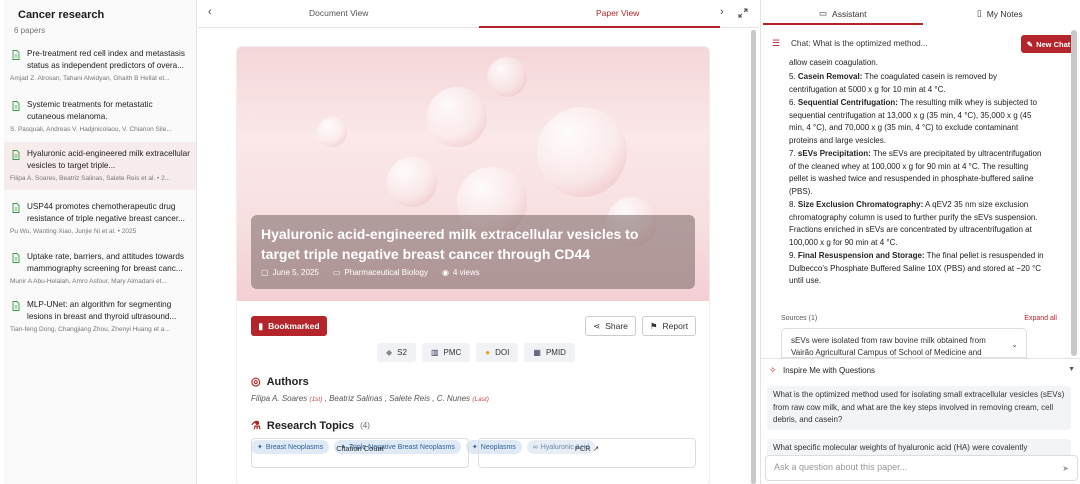 The width and height of the screenshot is (1080, 484). Describe the element at coordinates (1071, 369) in the screenshot. I see `collapse-icon: ▼` at that location.